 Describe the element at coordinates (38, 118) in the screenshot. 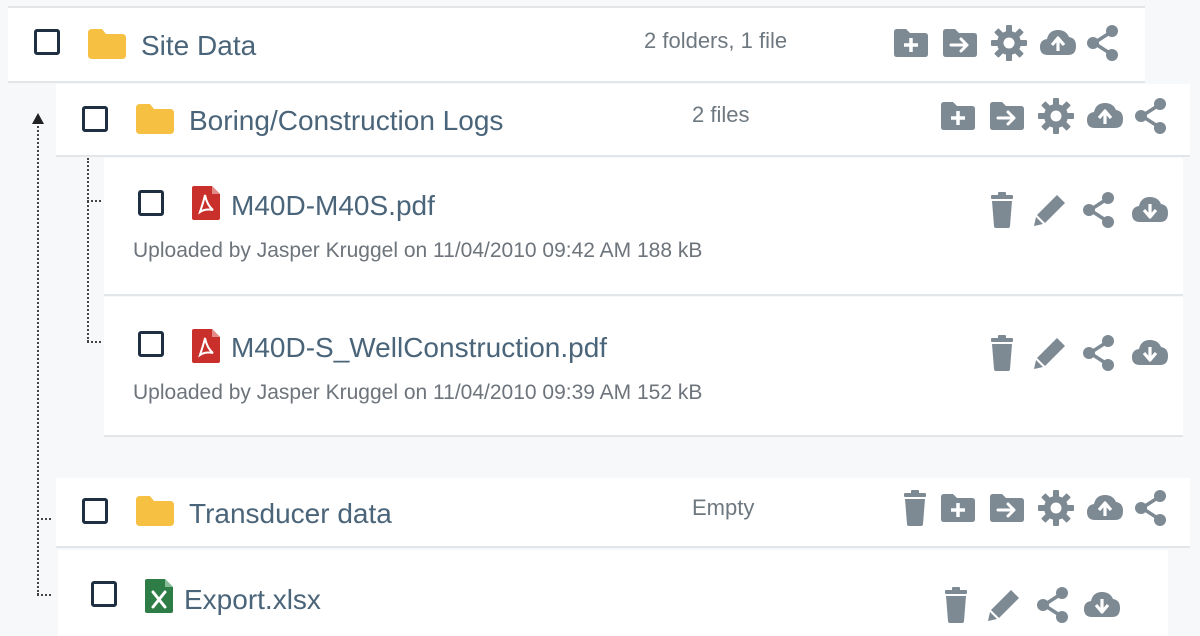

I see `tree-arrow-icon` at that location.